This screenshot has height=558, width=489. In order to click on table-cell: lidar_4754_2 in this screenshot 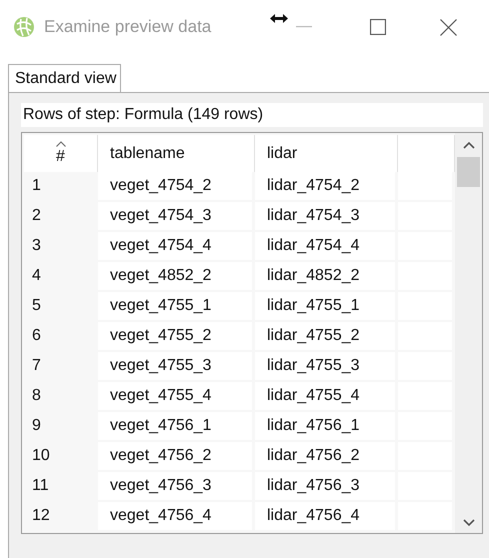, I will do `click(326, 187)`.